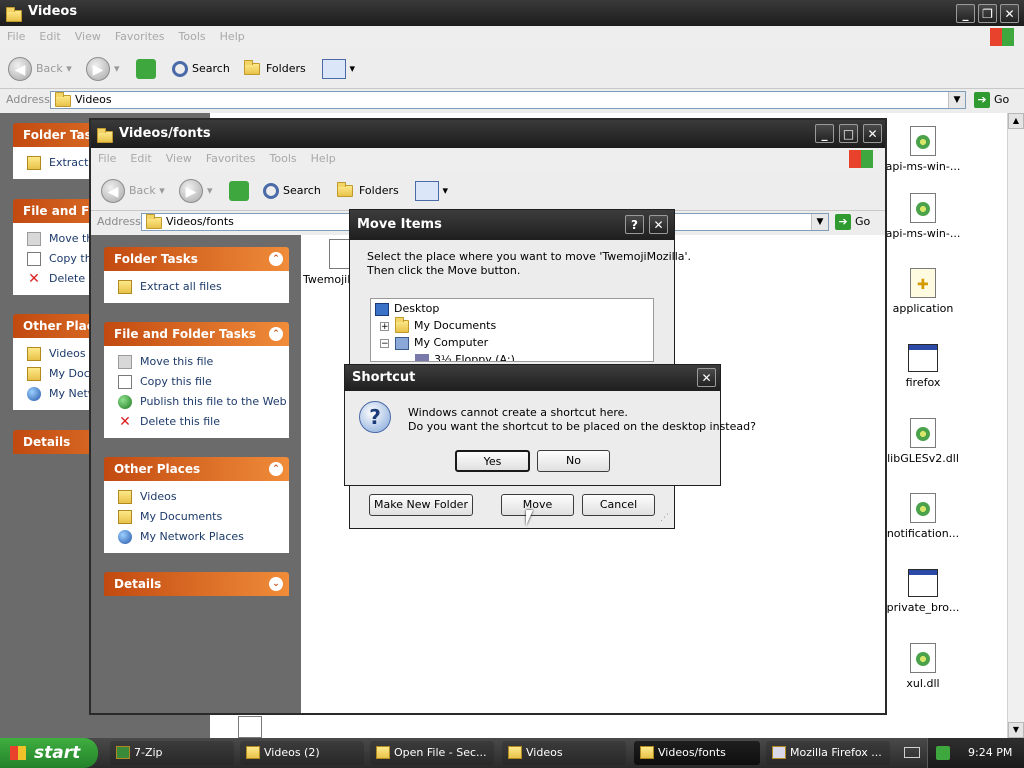 The width and height of the screenshot is (1024, 768). I want to click on inner-up-button, so click(239, 191).